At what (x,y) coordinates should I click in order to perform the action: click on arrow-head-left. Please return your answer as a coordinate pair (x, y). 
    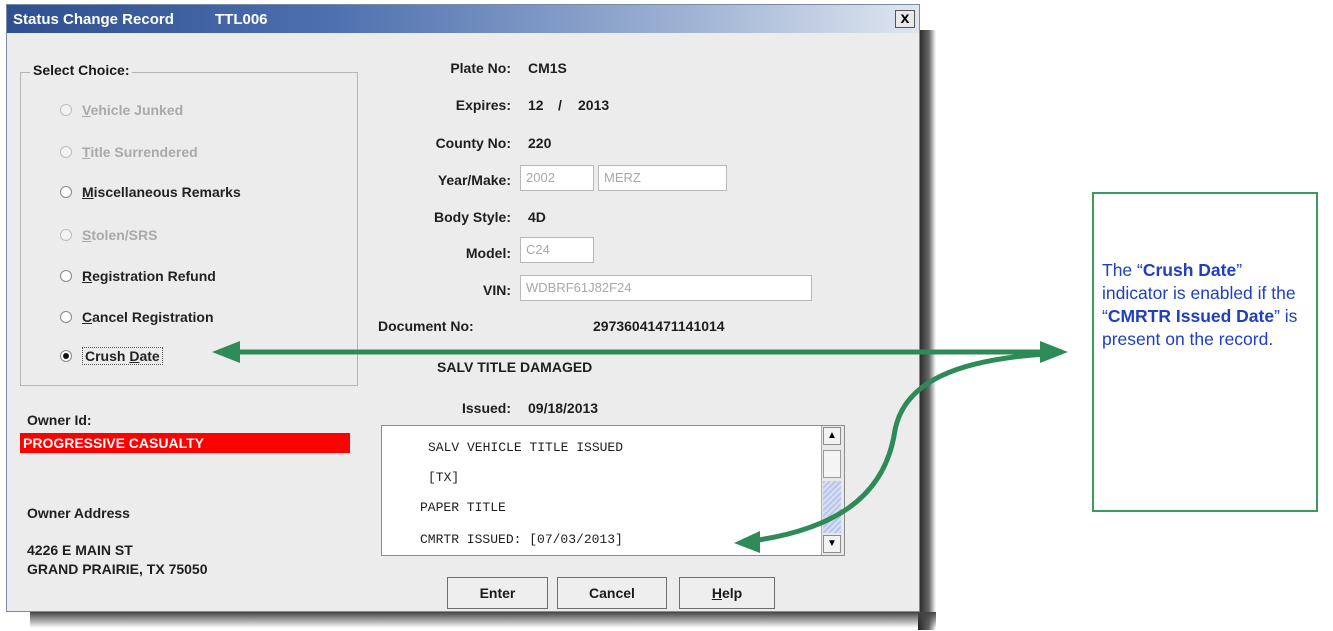
    Looking at the image, I should click on (226, 352).